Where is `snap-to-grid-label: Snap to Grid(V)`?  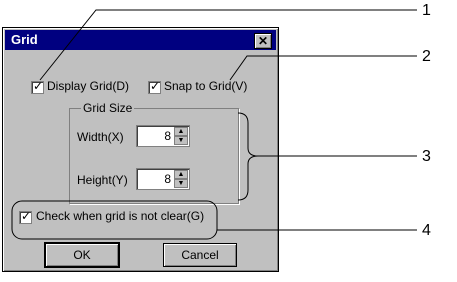
snap-to-grid-label: Snap to Grid(V) is located at coordinates (206, 86).